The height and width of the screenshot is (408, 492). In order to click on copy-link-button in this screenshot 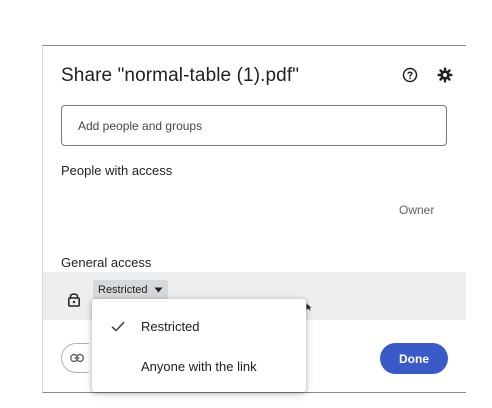, I will do `click(75, 358)`.